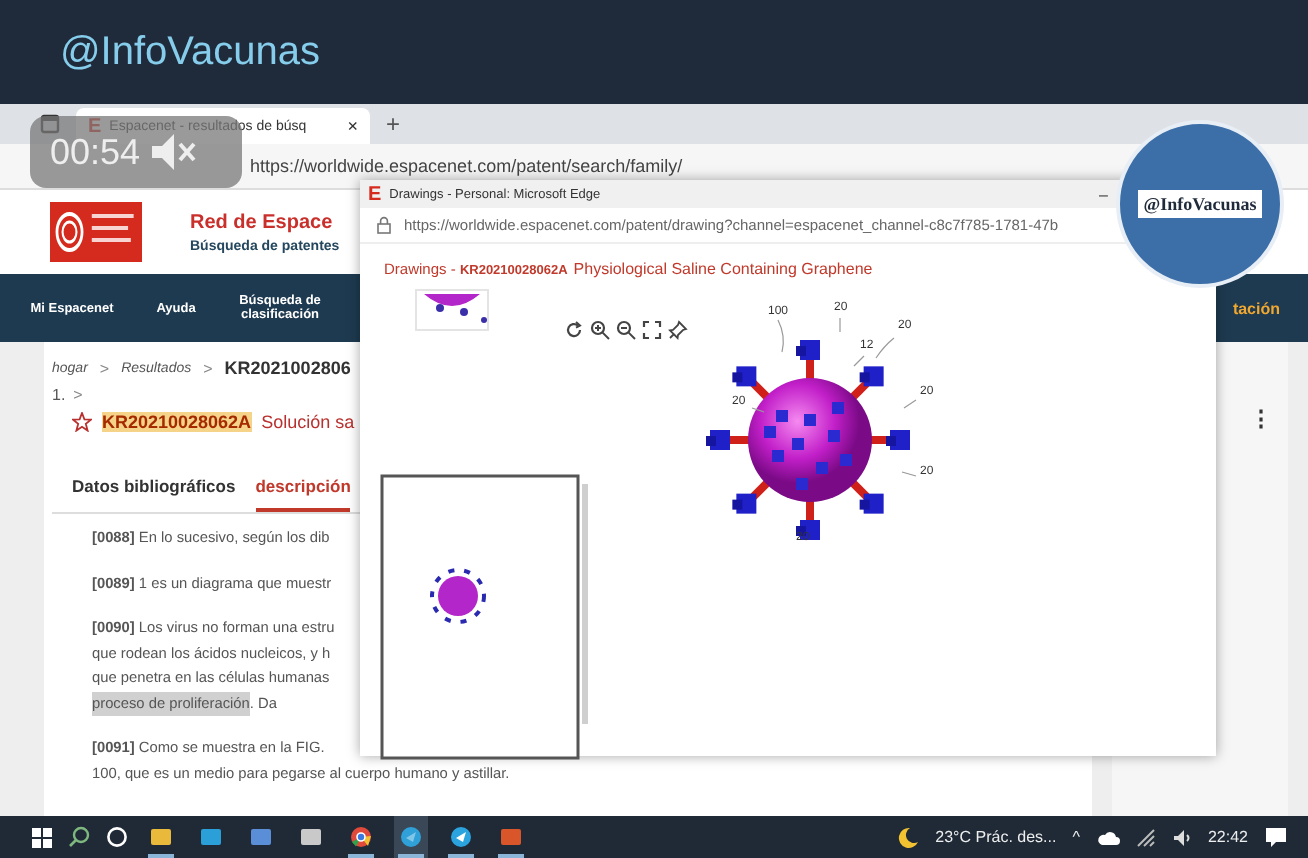 This screenshot has width=1308, height=858. I want to click on site-title: Red de Espace, so click(262, 222).